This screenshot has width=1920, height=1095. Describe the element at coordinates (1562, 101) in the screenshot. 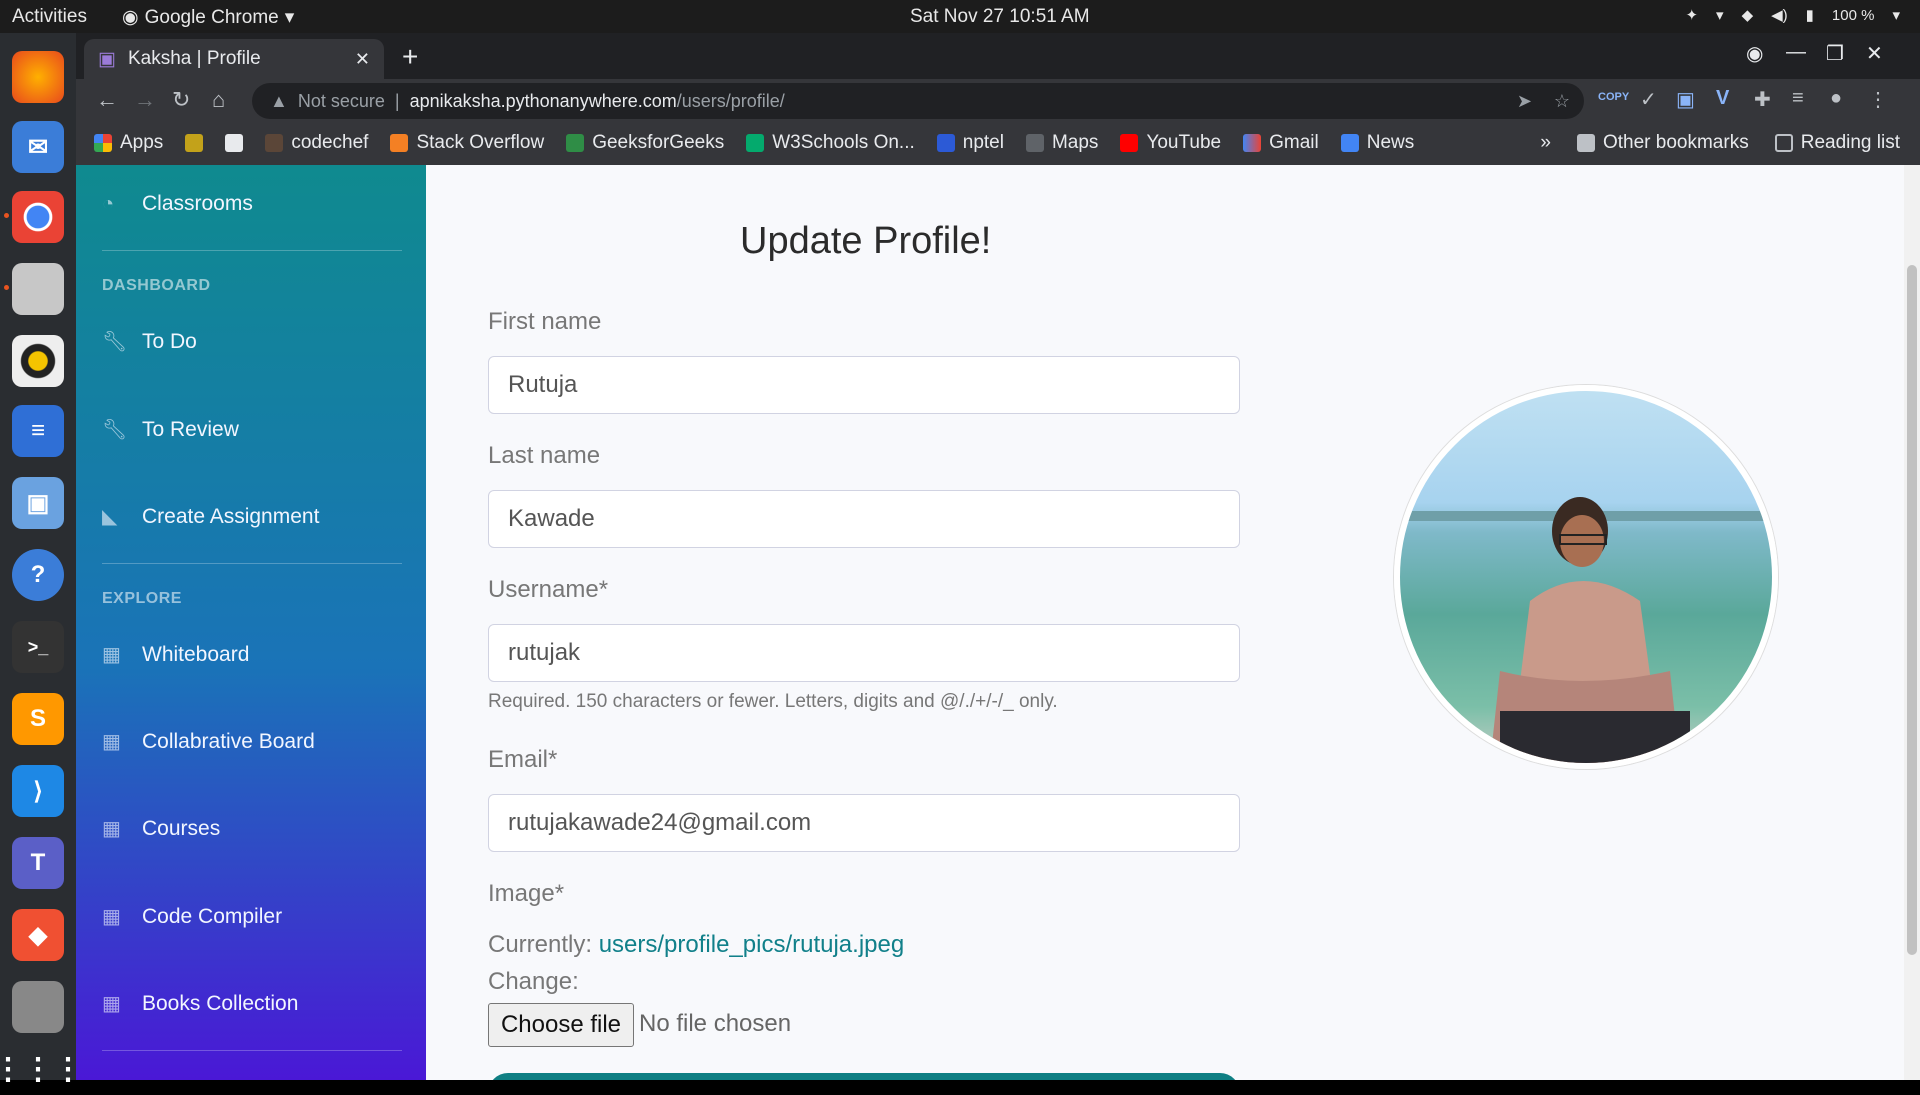

I see `bookmark-star-icon: ☆` at that location.